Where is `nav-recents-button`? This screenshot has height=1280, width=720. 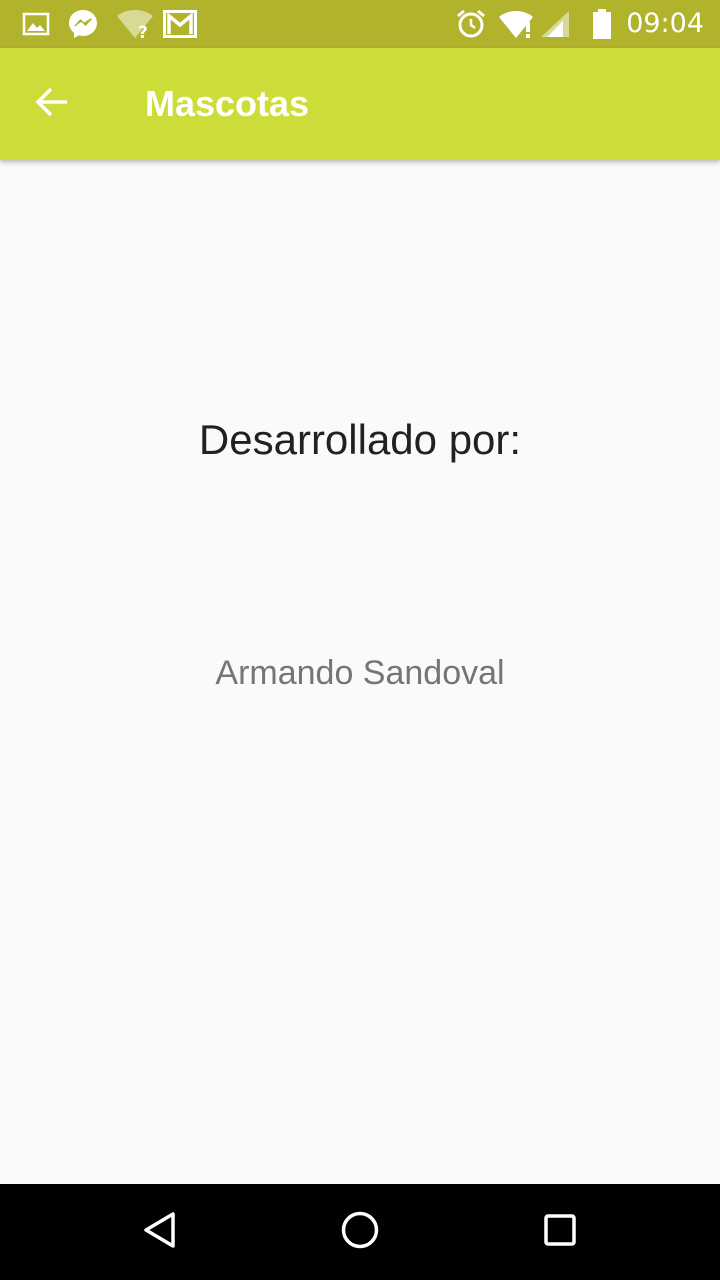
nav-recents-button is located at coordinates (560, 1232).